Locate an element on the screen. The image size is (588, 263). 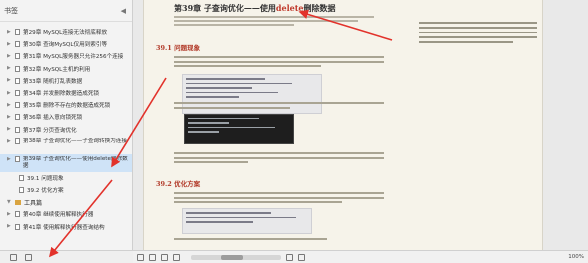
sidebar-bookmark-item: ▶ 第37章 分页查询优化 is located at coordinates (66, 130).